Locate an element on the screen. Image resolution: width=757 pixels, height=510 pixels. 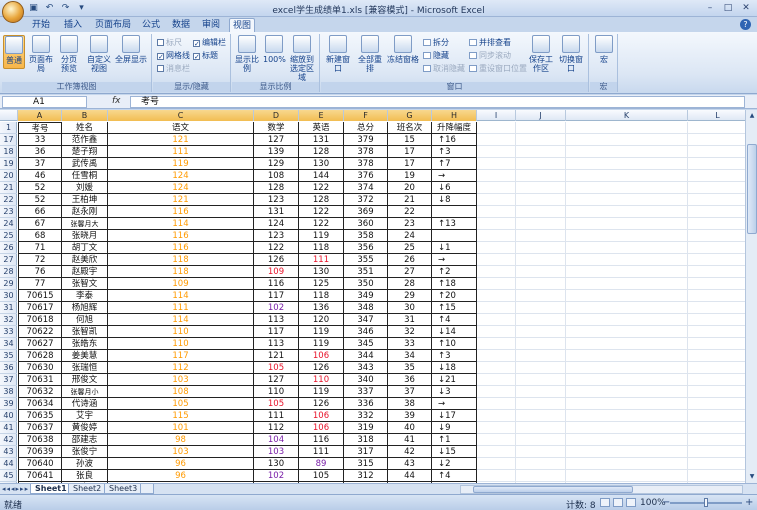
column-header-k: K is located at coordinates (627, 115).